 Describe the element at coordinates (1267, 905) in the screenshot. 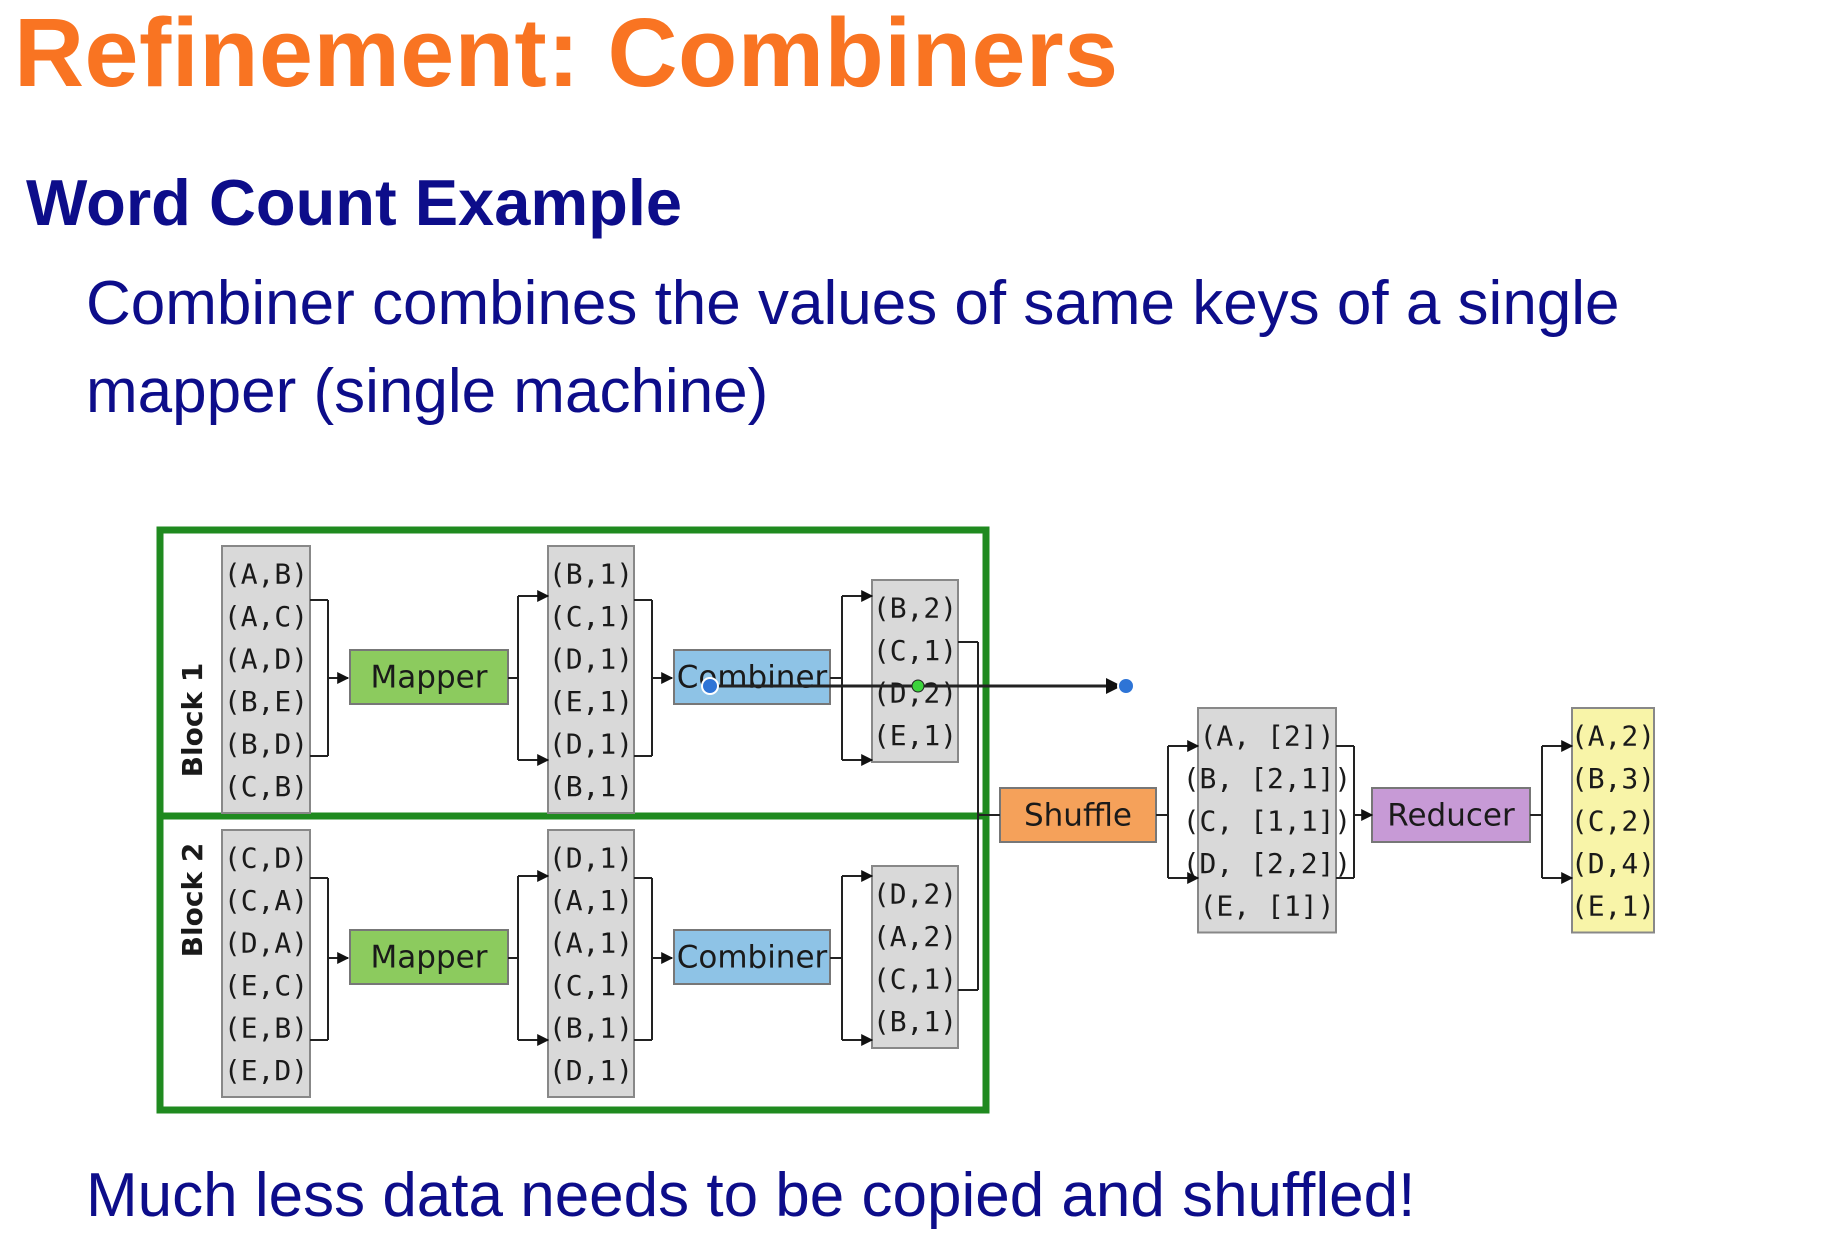

I see `shuffled-pair: (E, [1])` at that location.